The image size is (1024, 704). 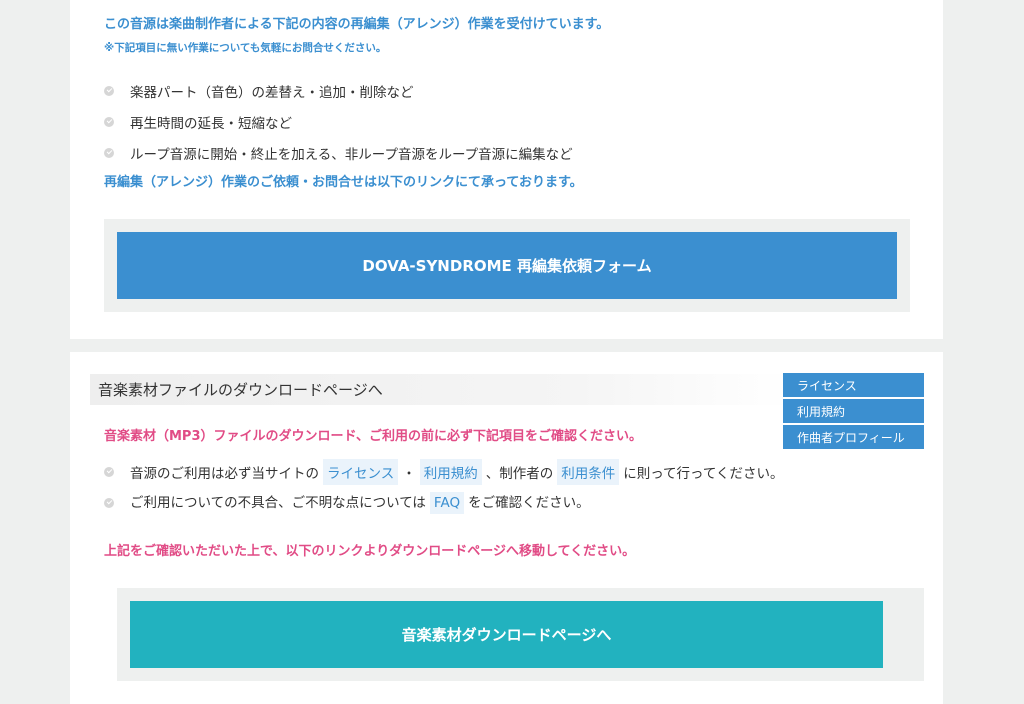 What do you see at coordinates (357, 24) in the screenshot?
I see `arrange-heading: この音源は楽曲制作者による下記の内容の再編集（アレンジ）作業を受付けています。` at bounding box center [357, 24].